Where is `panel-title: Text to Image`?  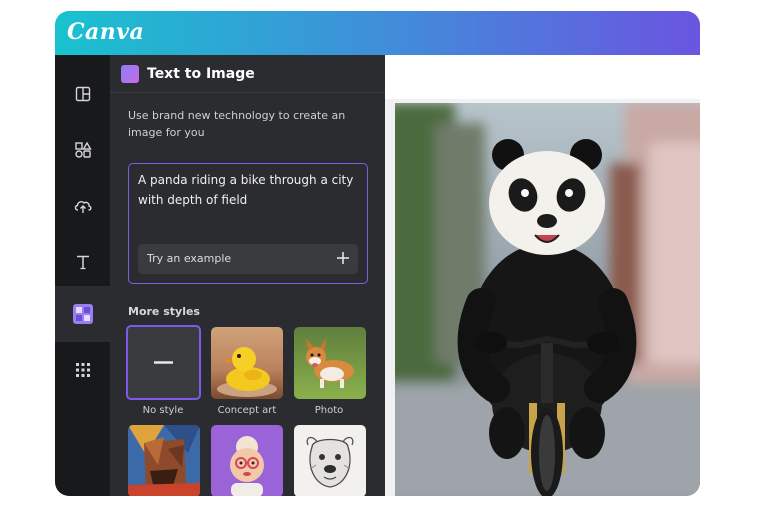
panel-title: Text to Image is located at coordinates (201, 74).